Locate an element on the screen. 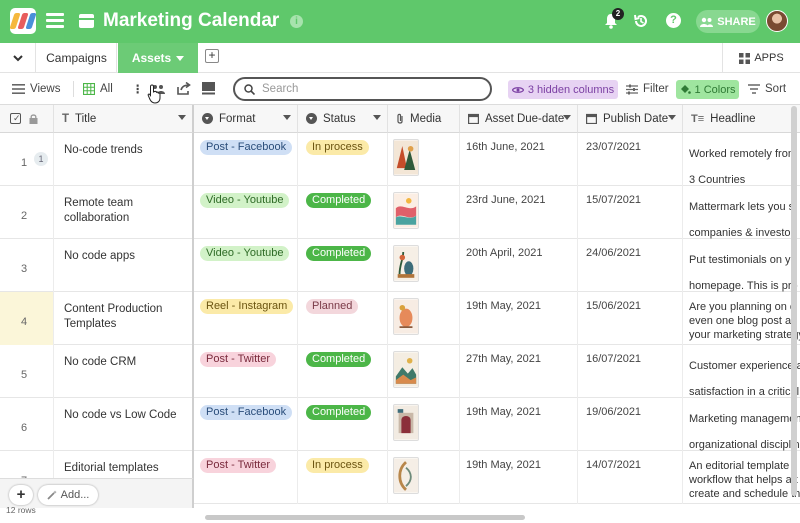 The image size is (800, 523). headline-cell: Worked remotely from 3 Countries is located at coordinates (741, 159).